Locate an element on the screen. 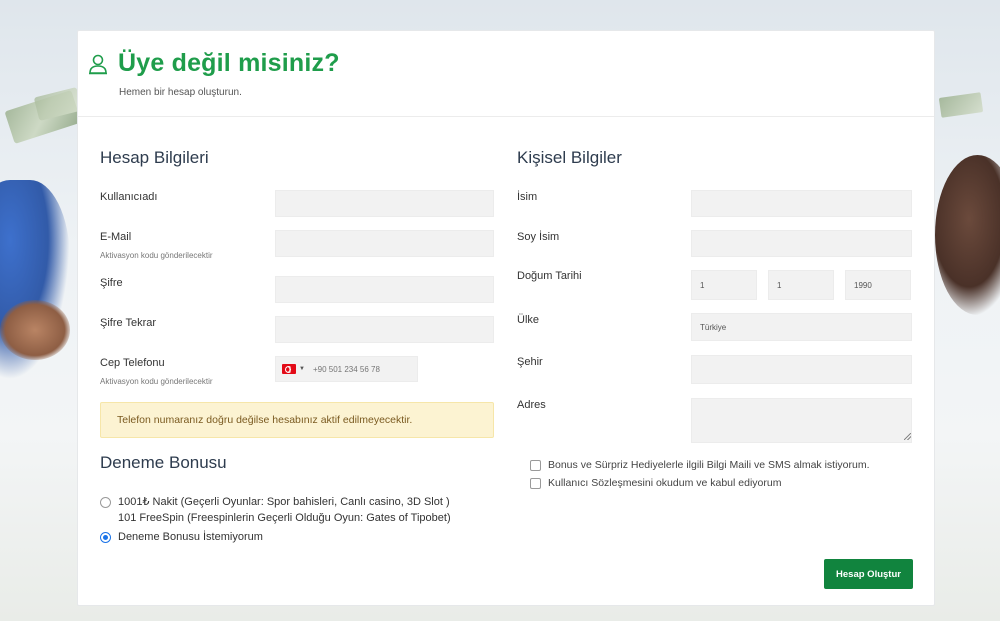  radio-button-checked is located at coordinates (105, 537).